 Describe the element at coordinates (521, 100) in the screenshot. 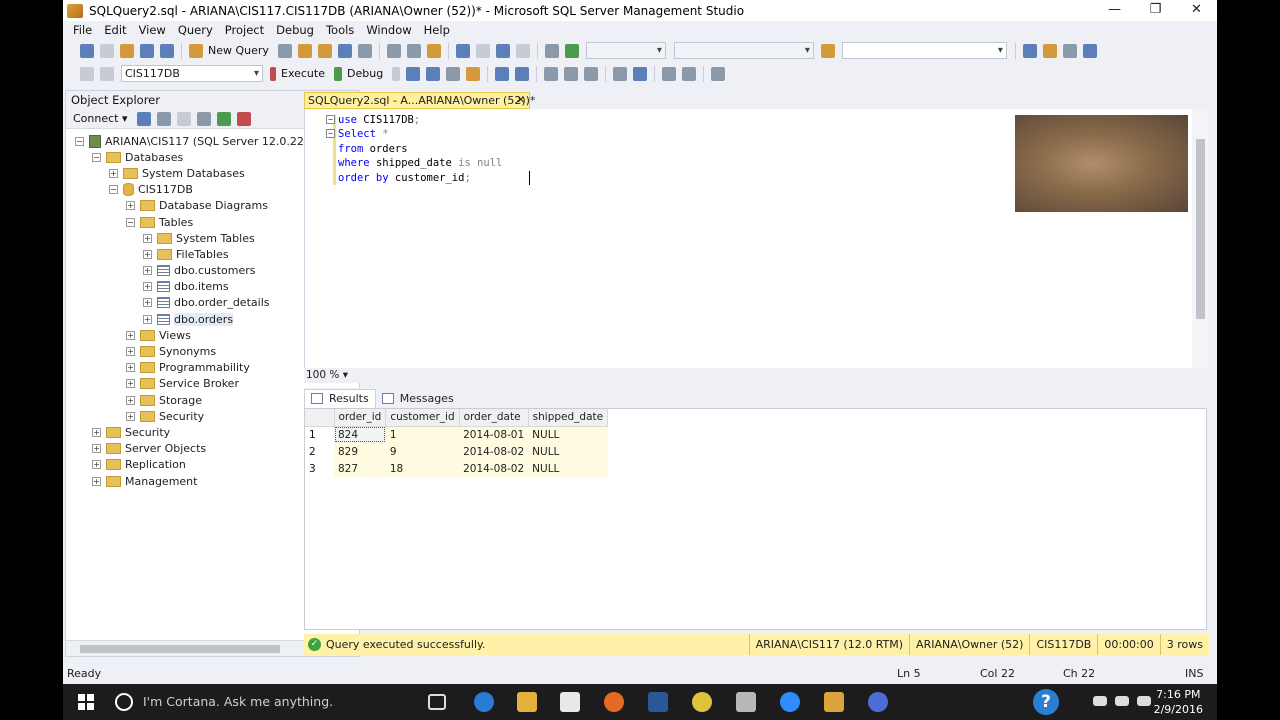

I see `close-tab-icon: ✕` at that location.